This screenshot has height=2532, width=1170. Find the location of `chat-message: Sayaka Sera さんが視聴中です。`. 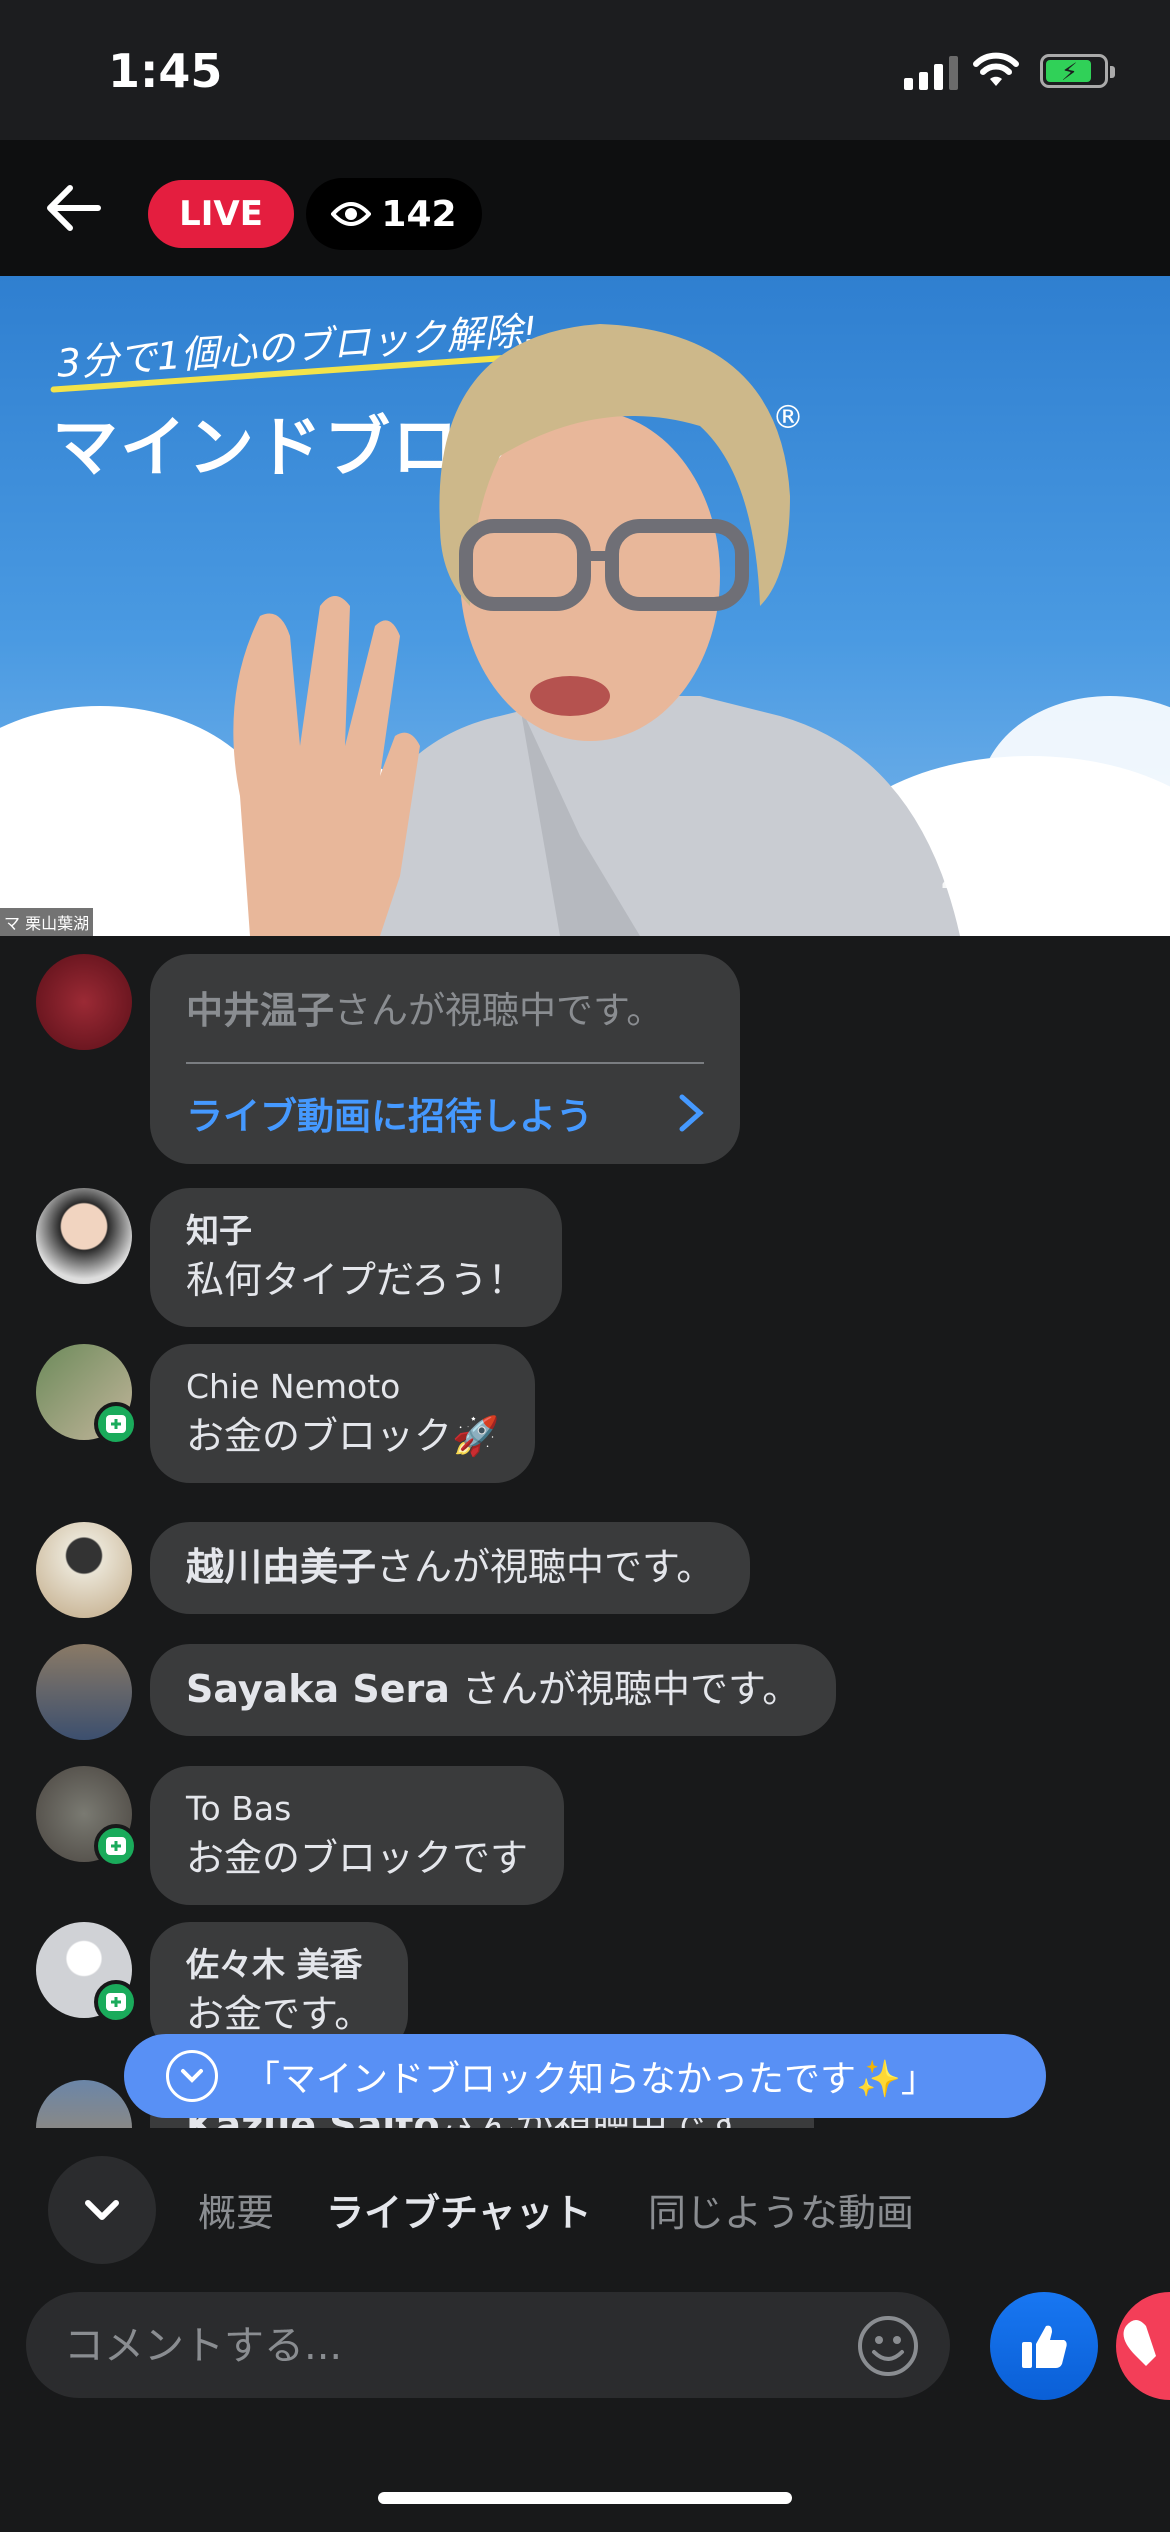

chat-message: Sayaka Sera さんが視聴中です。 is located at coordinates (436, 1692).